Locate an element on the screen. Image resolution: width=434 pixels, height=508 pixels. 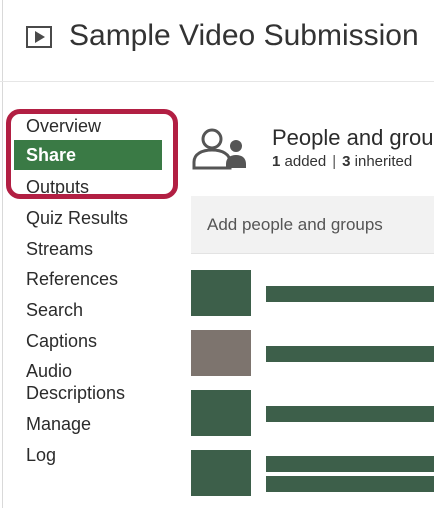
sidebar-item-overview: Overview is located at coordinates (63, 126).